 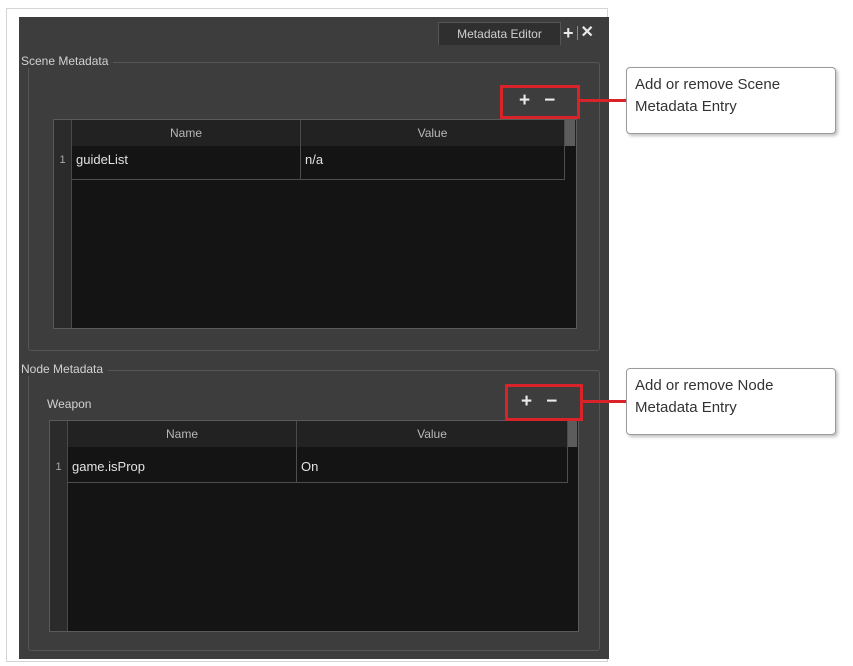 I want to click on cell-name: guideList, so click(x=186, y=159).